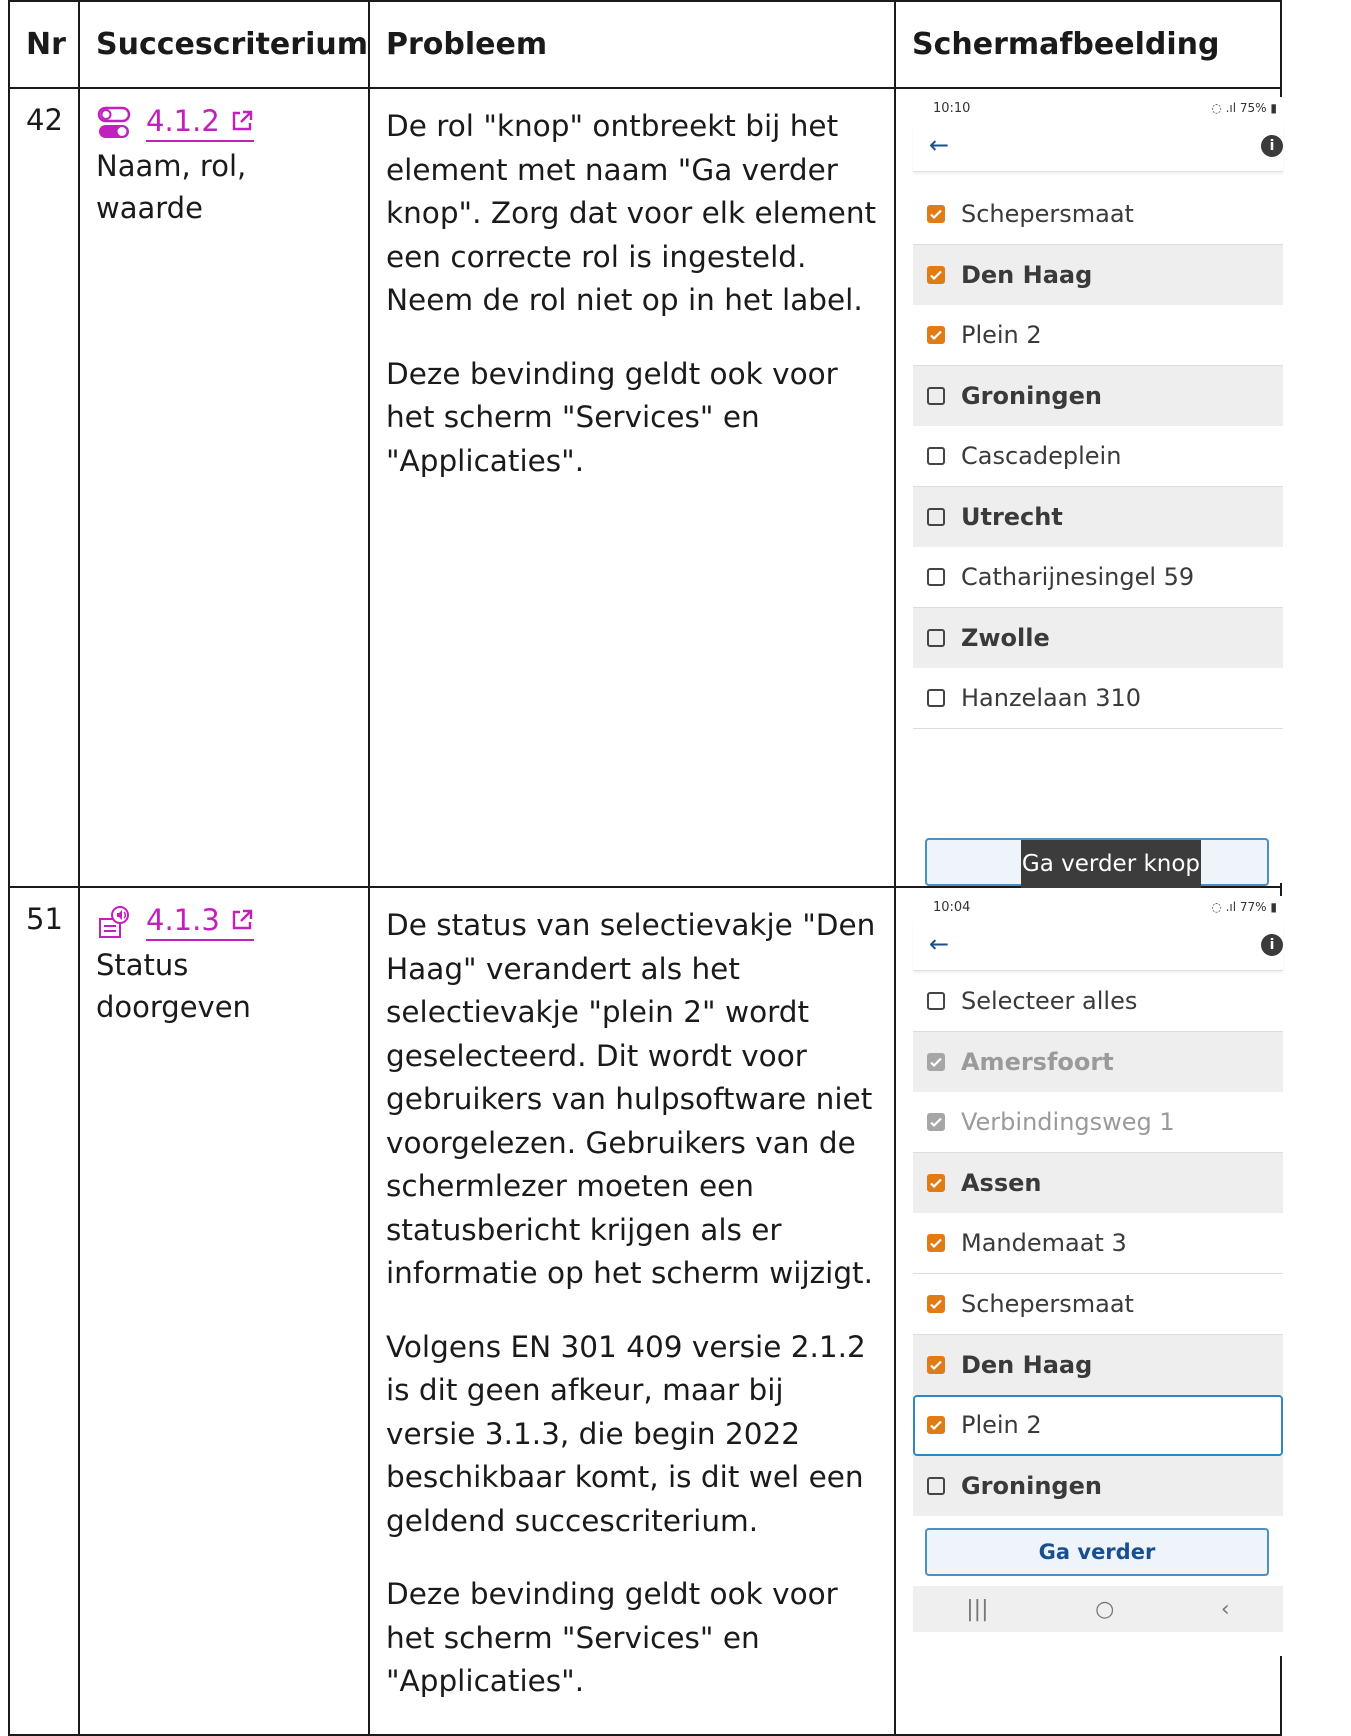  What do you see at coordinates (1098, 110) in the screenshot?
I see `phone-status-bar: 10:10 ◌ .ıl 75% ▮` at bounding box center [1098, 110].